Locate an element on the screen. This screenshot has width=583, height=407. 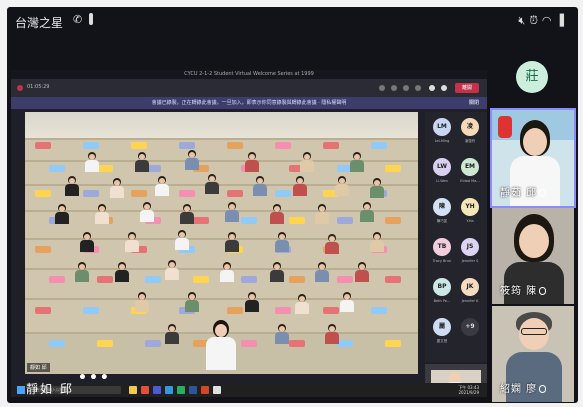
participant-tile: 靜茹 邱 is located at coordinates (533, 158).